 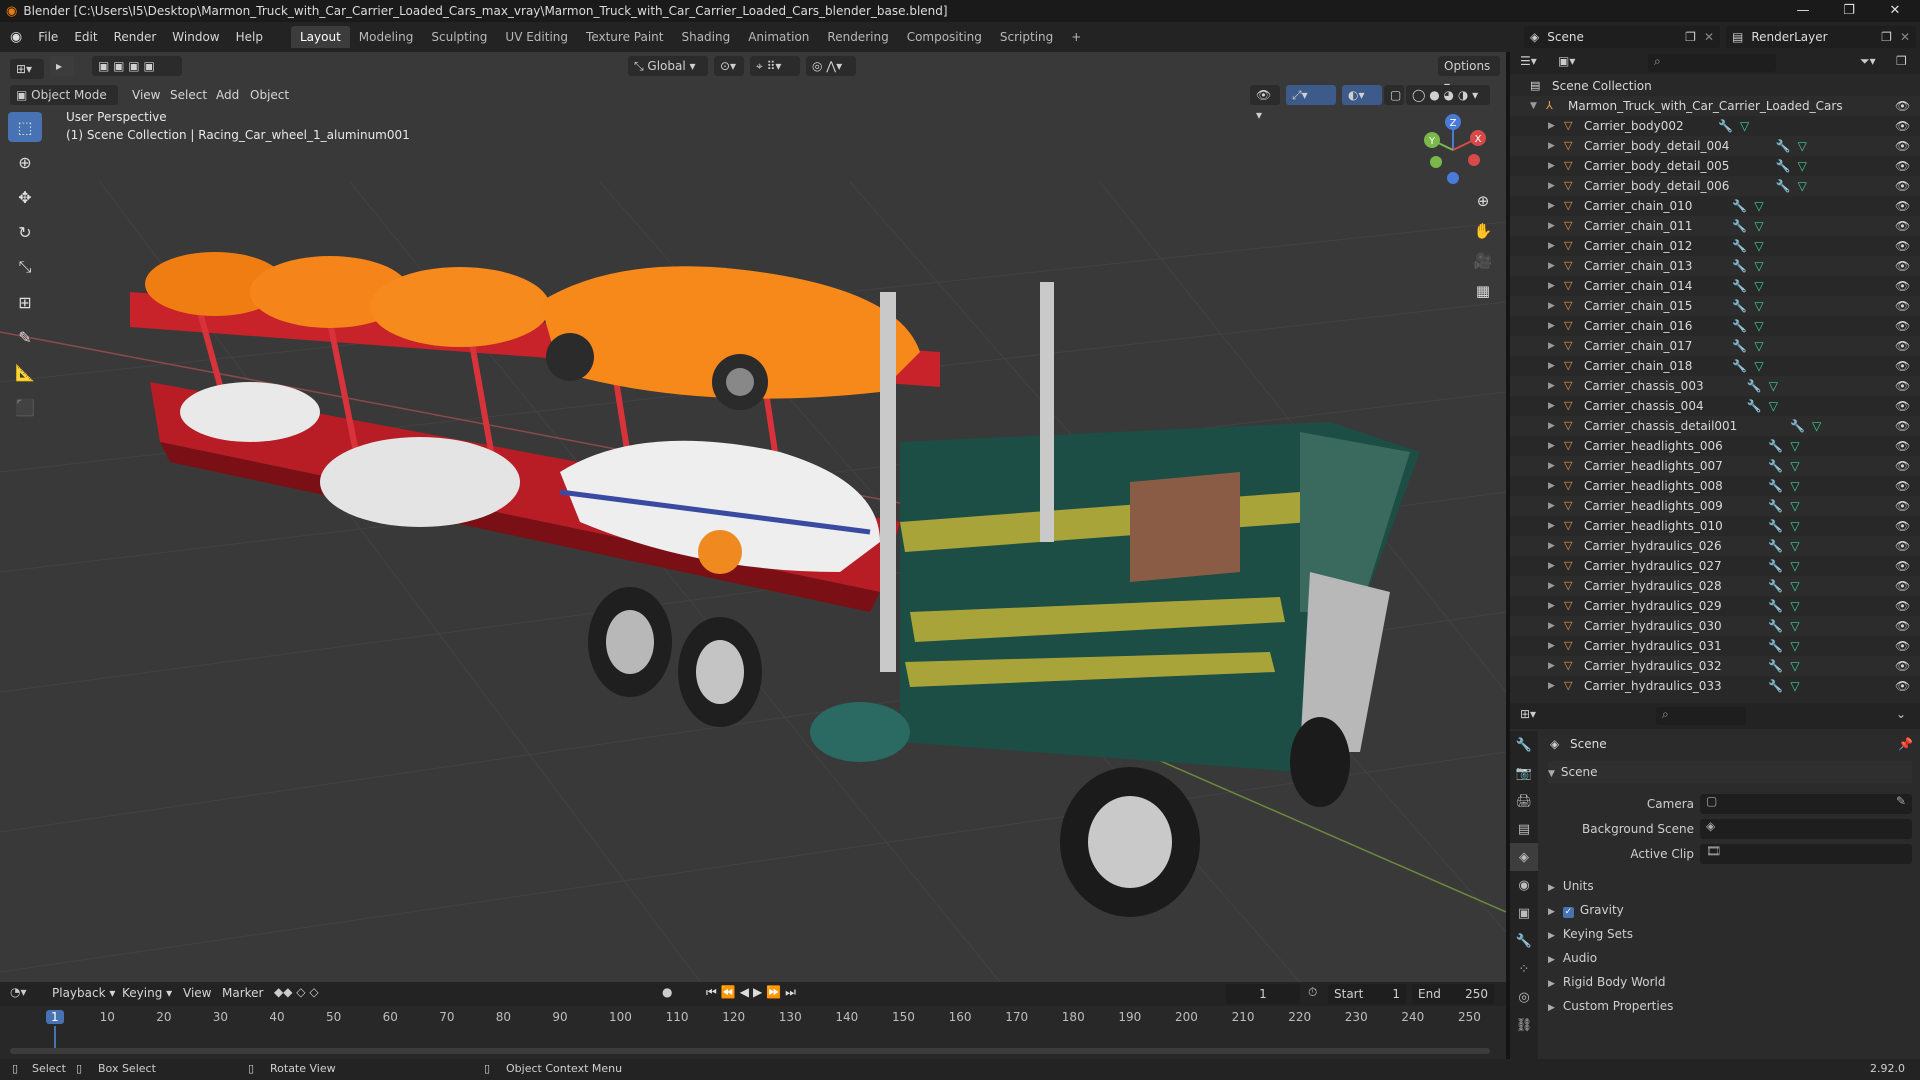 What do you see at coordinates (1715, 446) in the screenshot?
I see `outliner-object-row: ▶ ▽ Carrier_headlights_006 🔧 ▽ 👁` at bounding box center [1715, 446].